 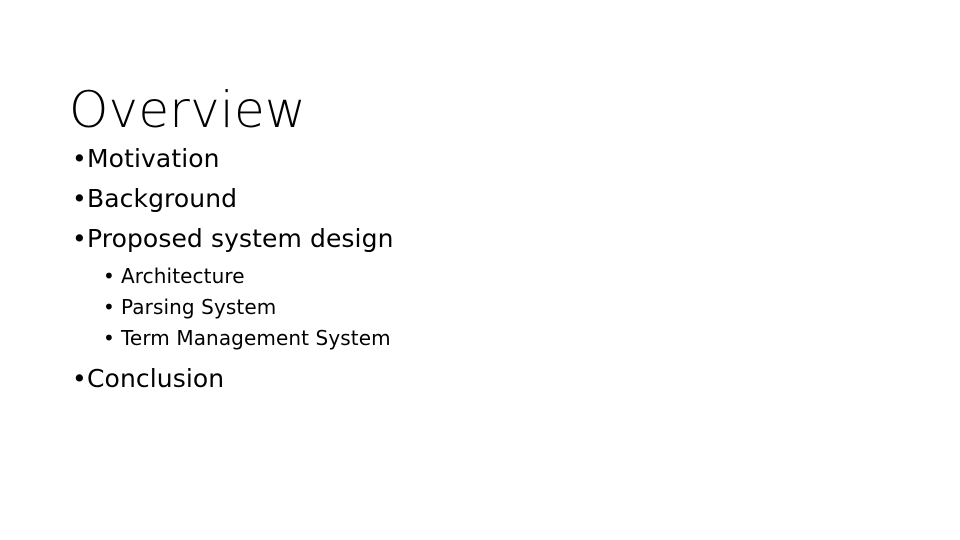 What do you see at coordinates (256, 338) in the screenshot?
I see `list-item-label: Term Management System` at bounding box center [256, 338].